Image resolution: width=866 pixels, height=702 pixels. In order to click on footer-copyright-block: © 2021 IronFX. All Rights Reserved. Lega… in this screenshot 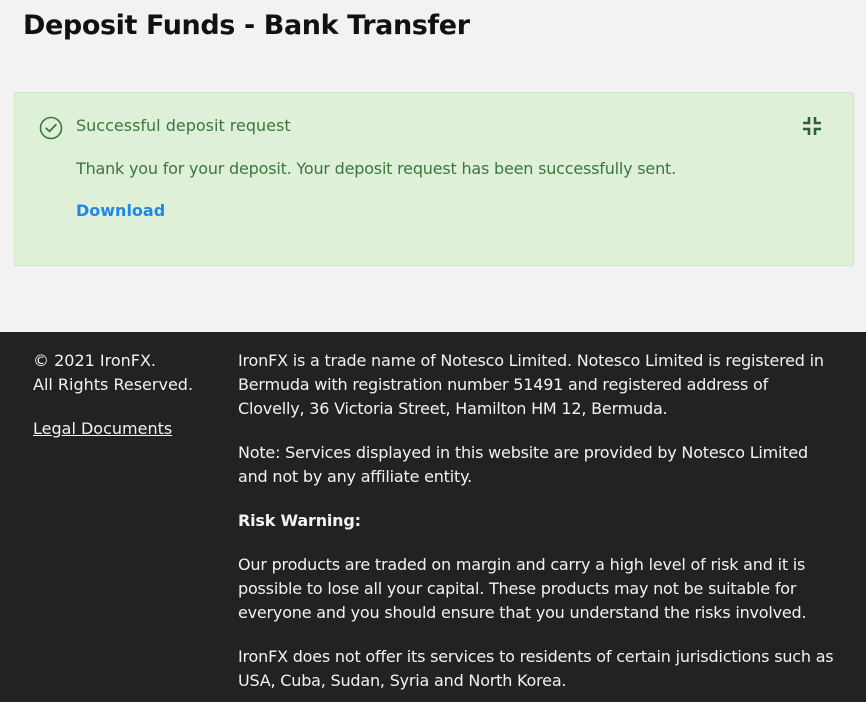, I will do `click(128, 395)`.